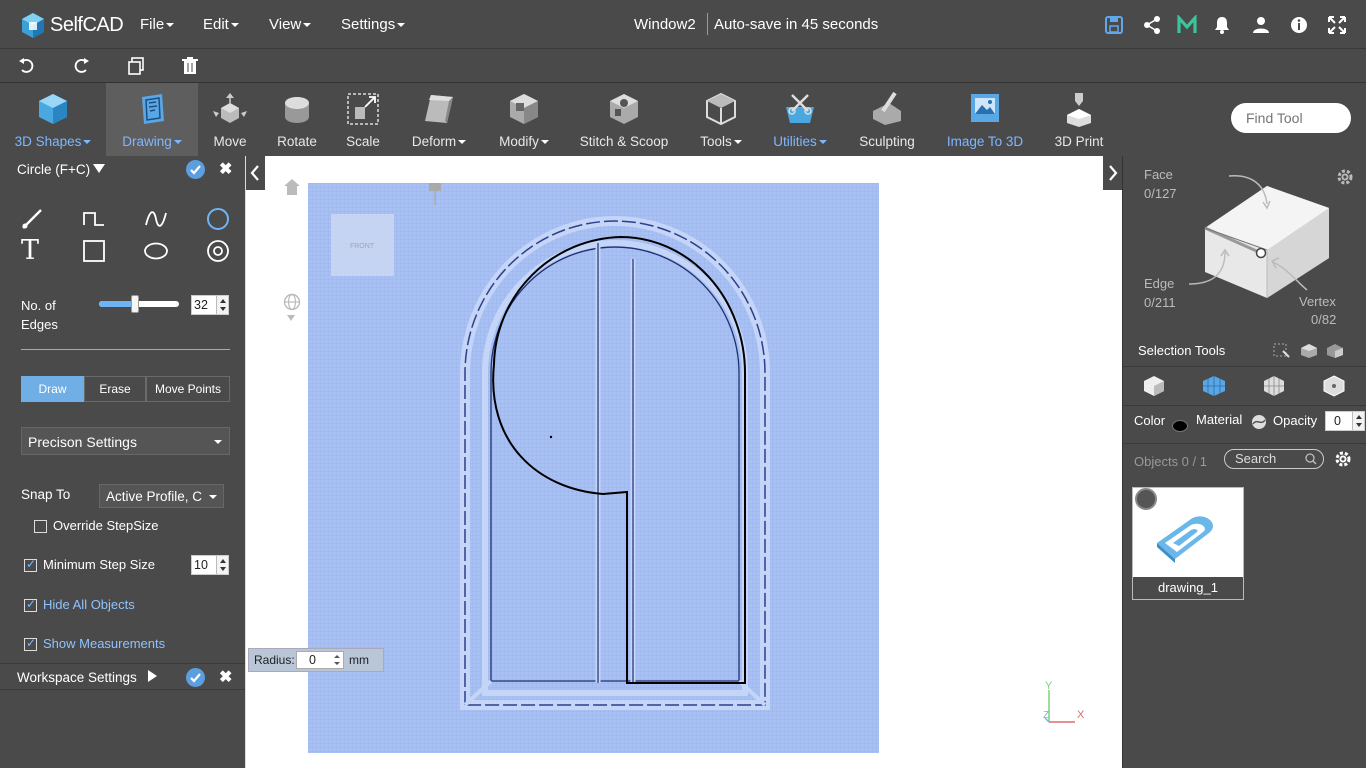  I want to click on tool-utilities: Utilities, so click(800, 119).